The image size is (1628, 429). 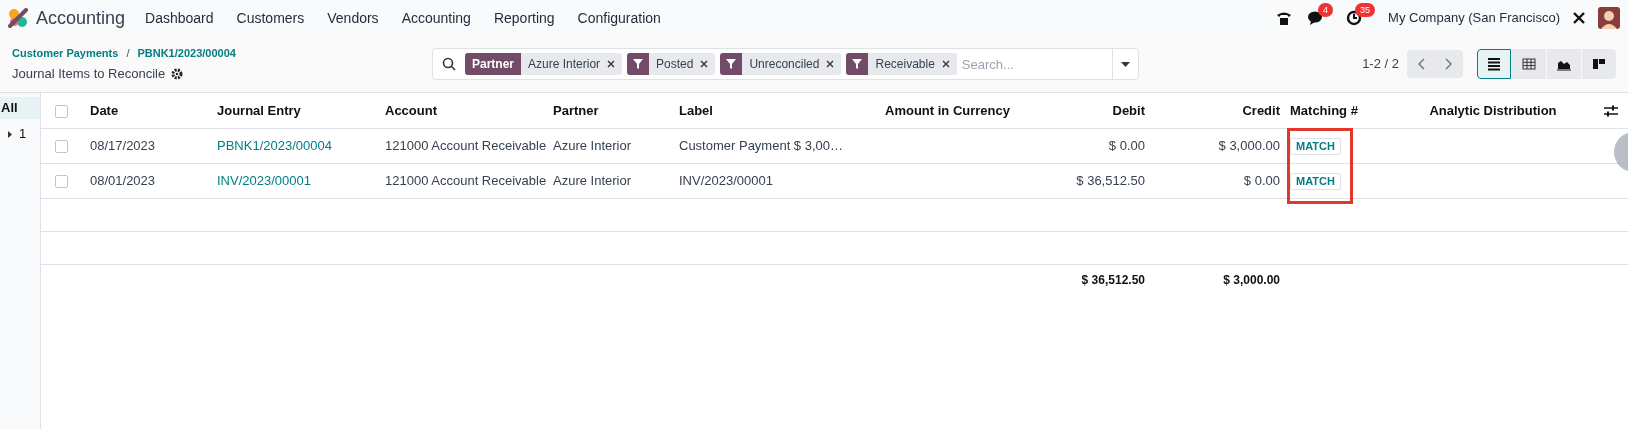 I want to click on kanban-icon, so click(x=1599, y=64).